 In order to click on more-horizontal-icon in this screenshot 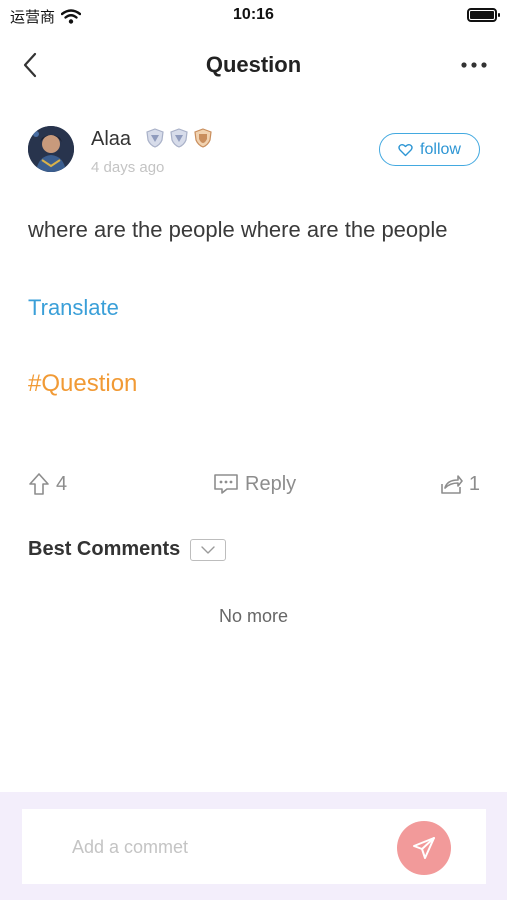, I will do `click(474, 65)`.